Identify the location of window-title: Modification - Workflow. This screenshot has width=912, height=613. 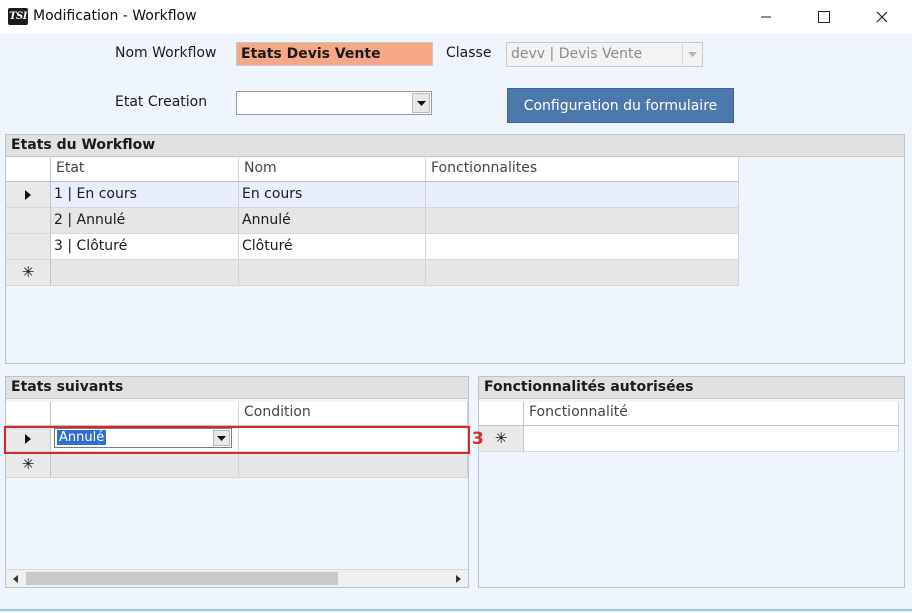
(115, 16).